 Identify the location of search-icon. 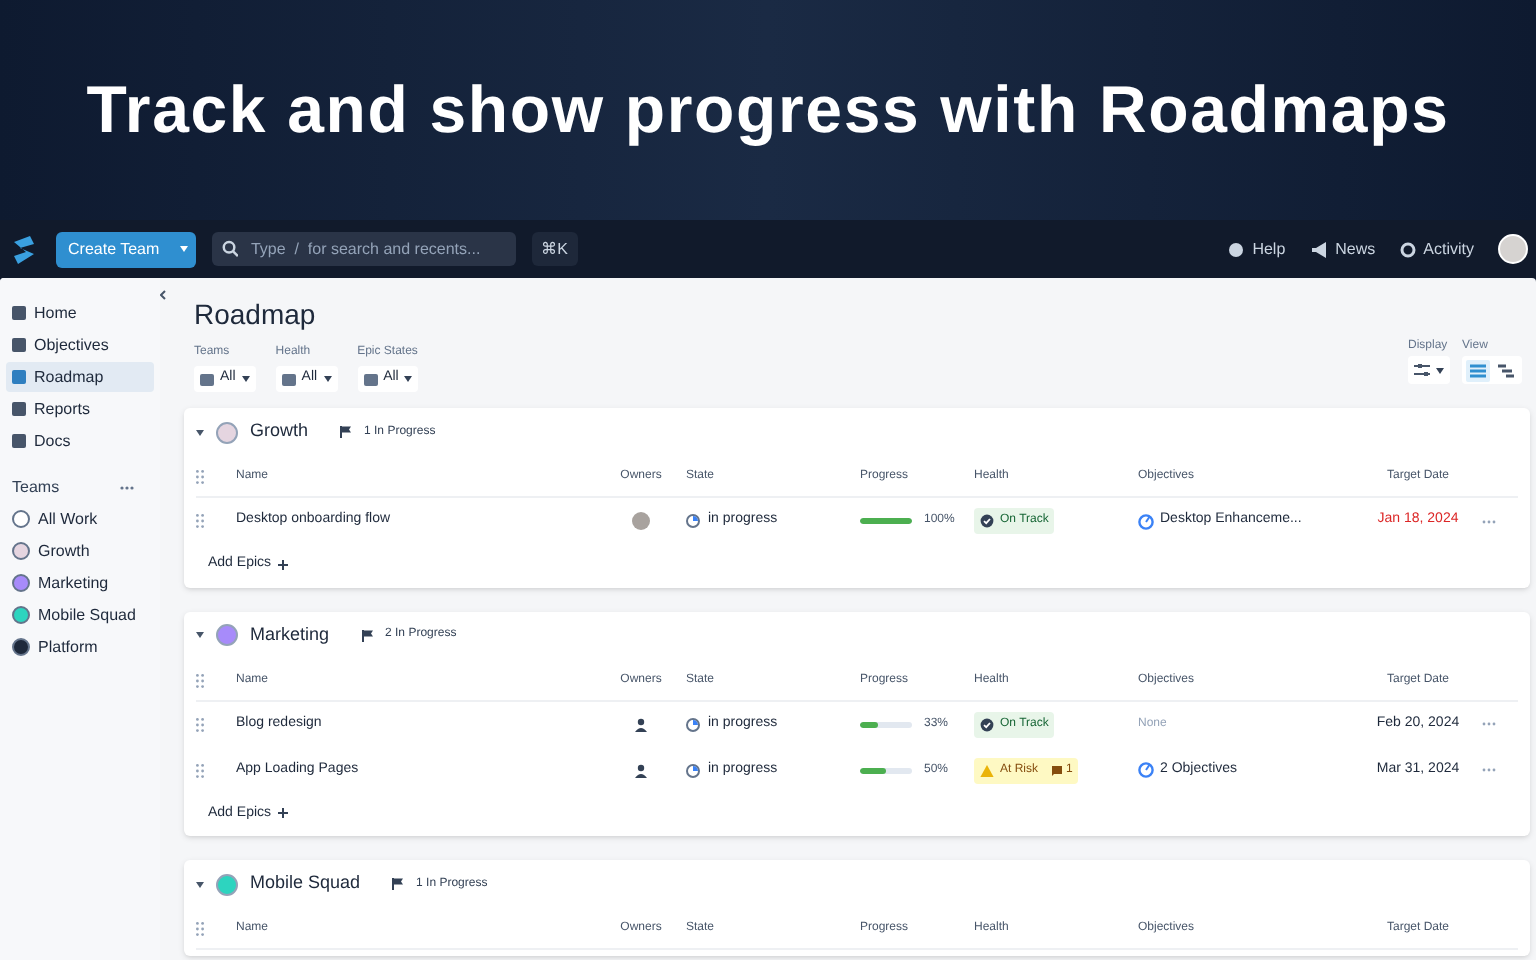
(230, 249).